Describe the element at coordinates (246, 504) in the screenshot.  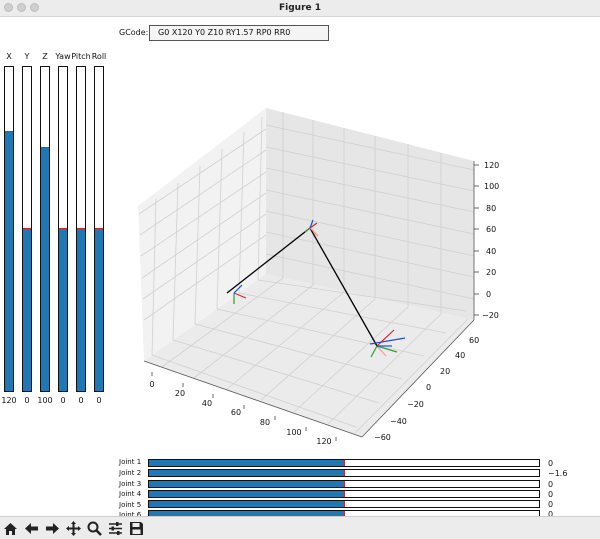
I see `joint-5-fill` at that location.